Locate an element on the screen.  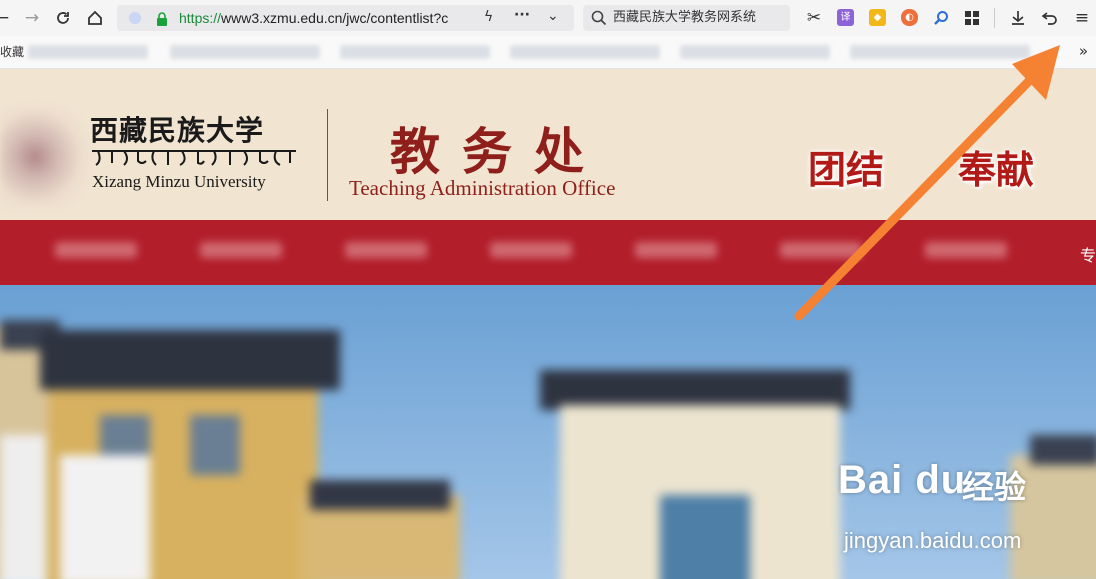
bookmarks-overflow-button: » is located at coordinates (1083, 51).